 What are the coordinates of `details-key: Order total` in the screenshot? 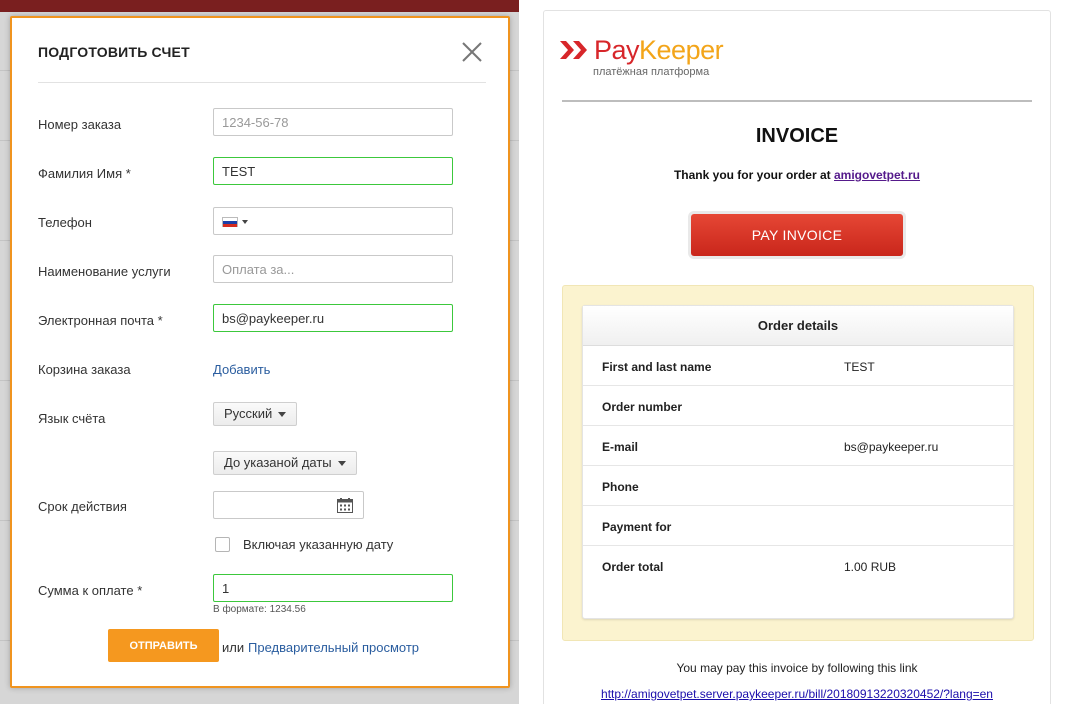 It's located at (633, 567).